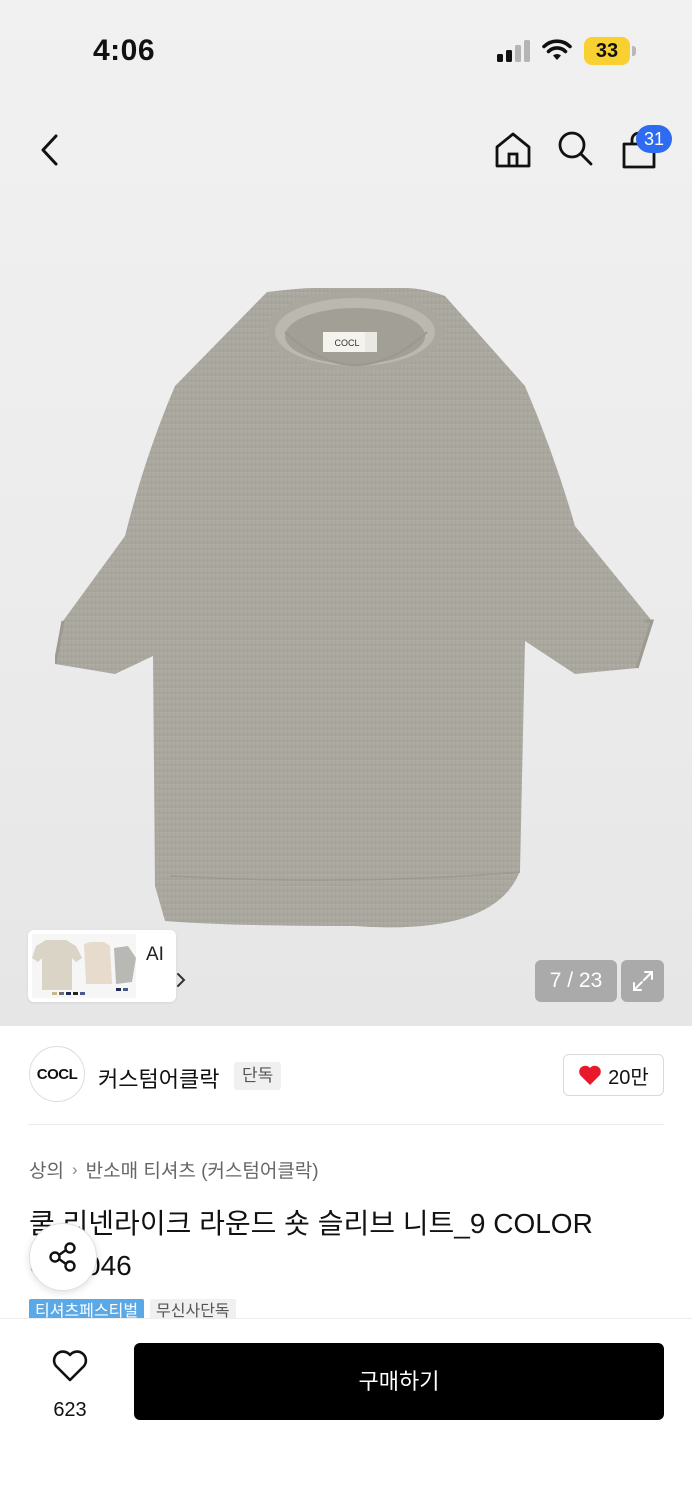  What do you see at coordinates (346, 150) in the screenshot?
I see `top-nav` at bounding box center [346, 150].